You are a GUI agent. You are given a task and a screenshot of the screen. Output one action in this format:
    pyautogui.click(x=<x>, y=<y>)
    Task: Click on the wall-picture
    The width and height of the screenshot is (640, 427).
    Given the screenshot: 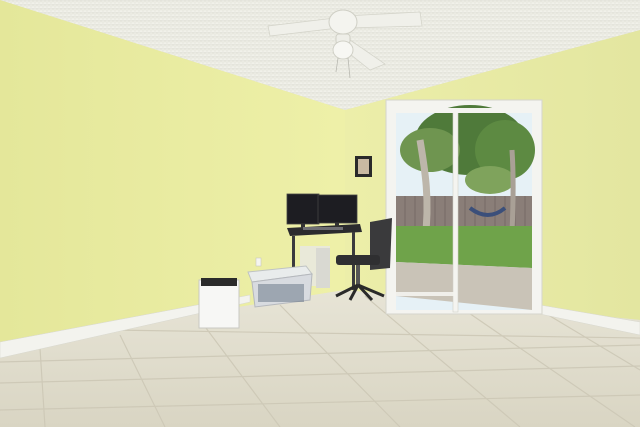 What is the action you would take?
    pyautogui.click(x=363, y=166)
    